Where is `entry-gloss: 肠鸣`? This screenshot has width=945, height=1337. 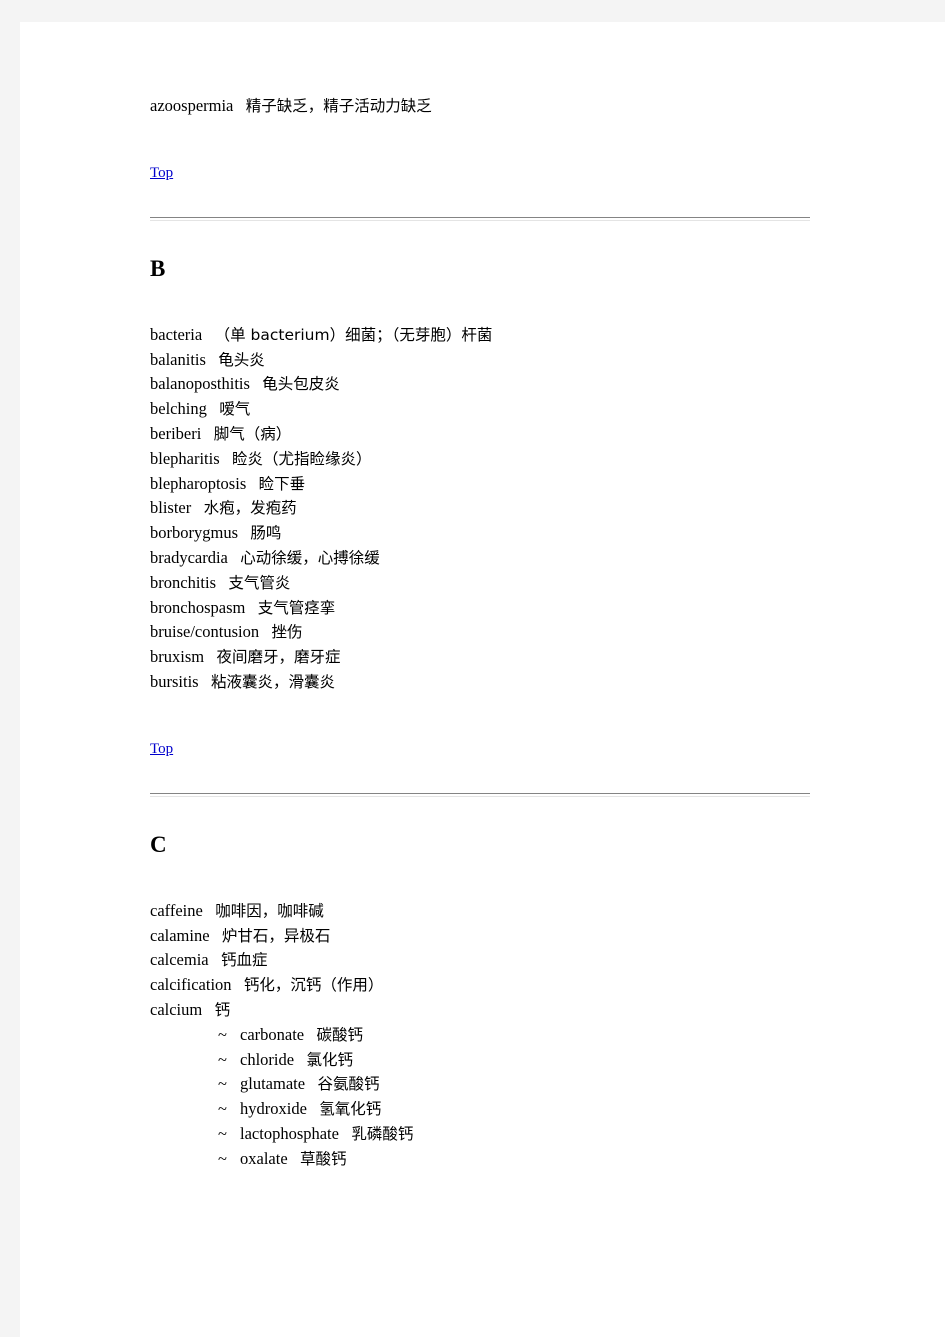
entry-gloss: 肠鸣 is located at coordinates (266, 533).